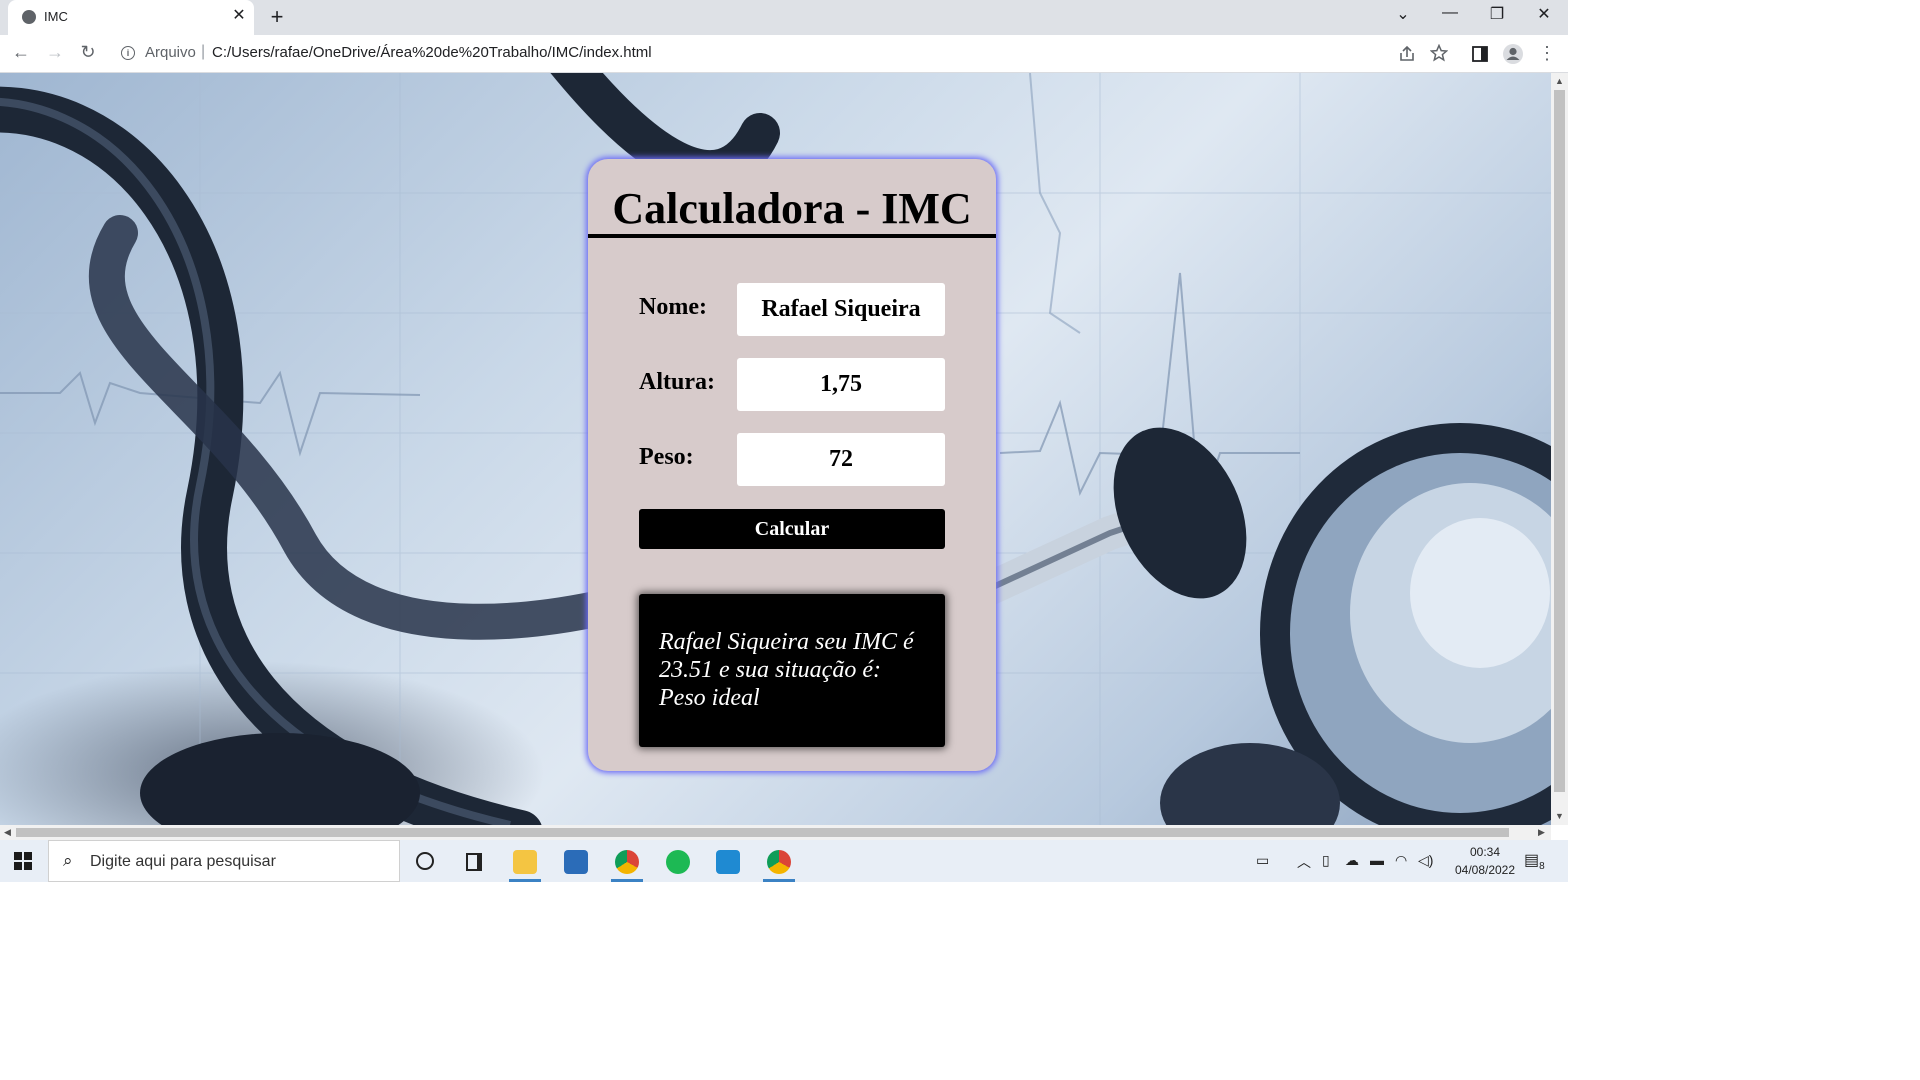  I want to click on bookmark-star-icon, so click(1439, 53).